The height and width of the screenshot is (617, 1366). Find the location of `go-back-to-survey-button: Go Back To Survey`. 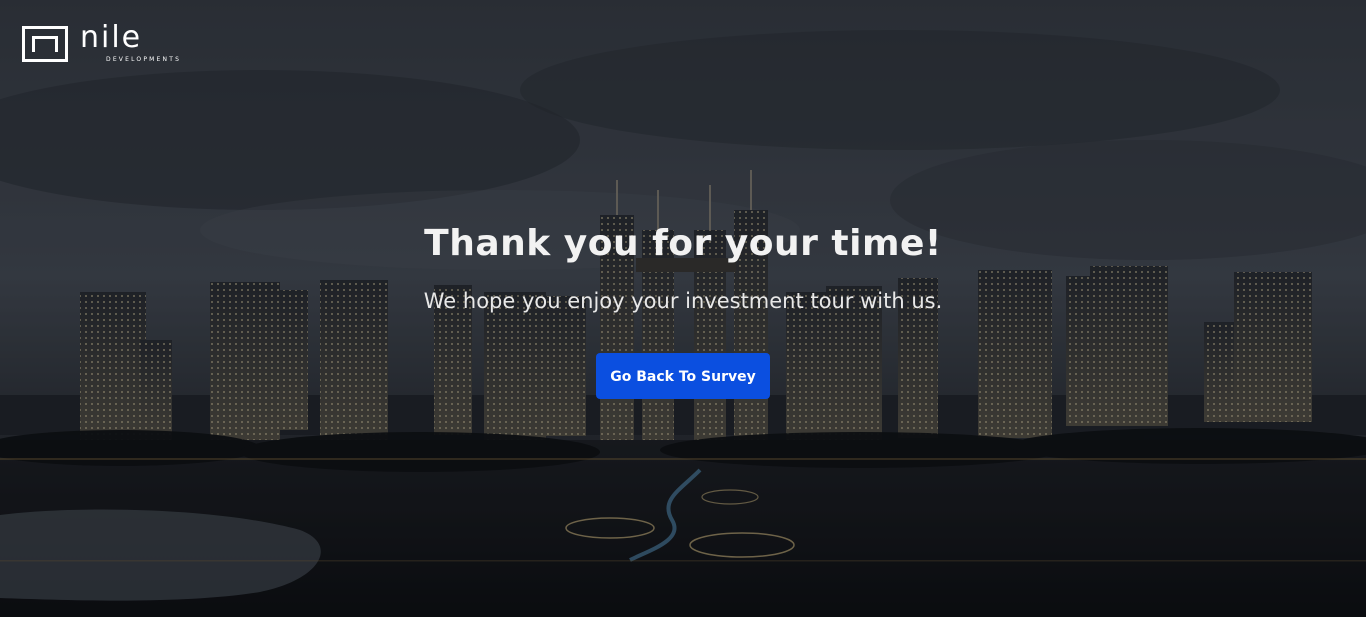

go-back-to-survey-button: Go Back To Survey is located at coordinates (683, 376).